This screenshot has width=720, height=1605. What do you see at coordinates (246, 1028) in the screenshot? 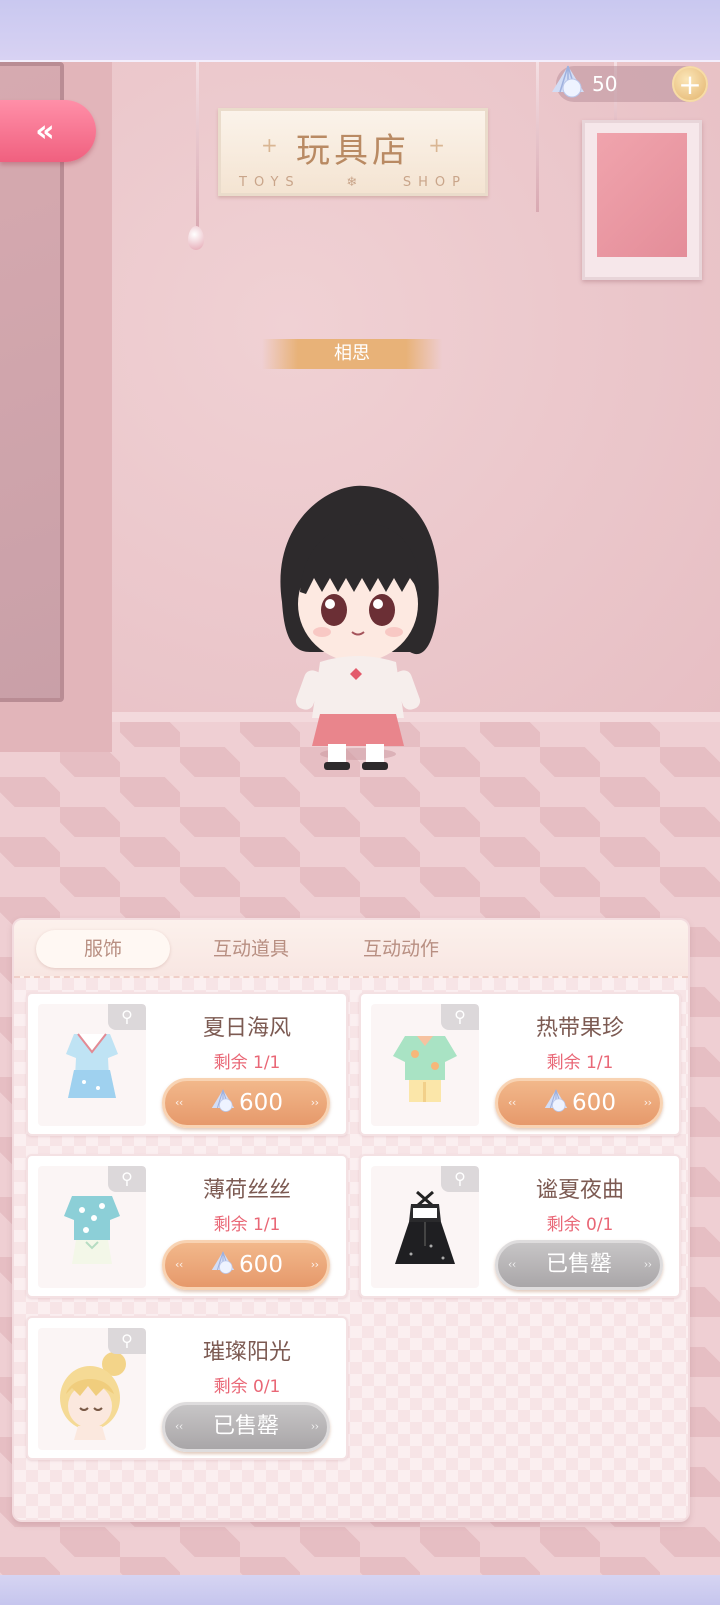
I see `item-name: 夏日海风` at bounding box center [246, 1028].